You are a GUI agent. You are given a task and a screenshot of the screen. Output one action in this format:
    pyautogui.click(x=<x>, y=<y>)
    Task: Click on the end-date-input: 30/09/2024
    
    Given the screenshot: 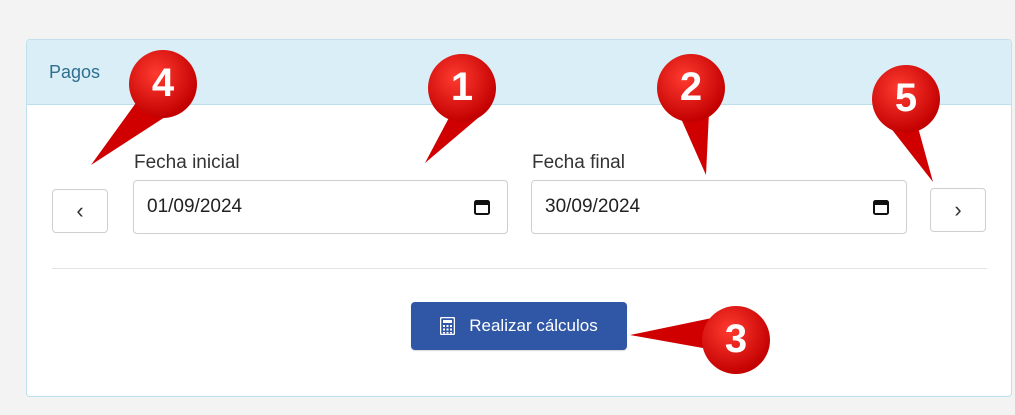 What is the action you would take?
    pyautogui.click(x=719, y=207)
    